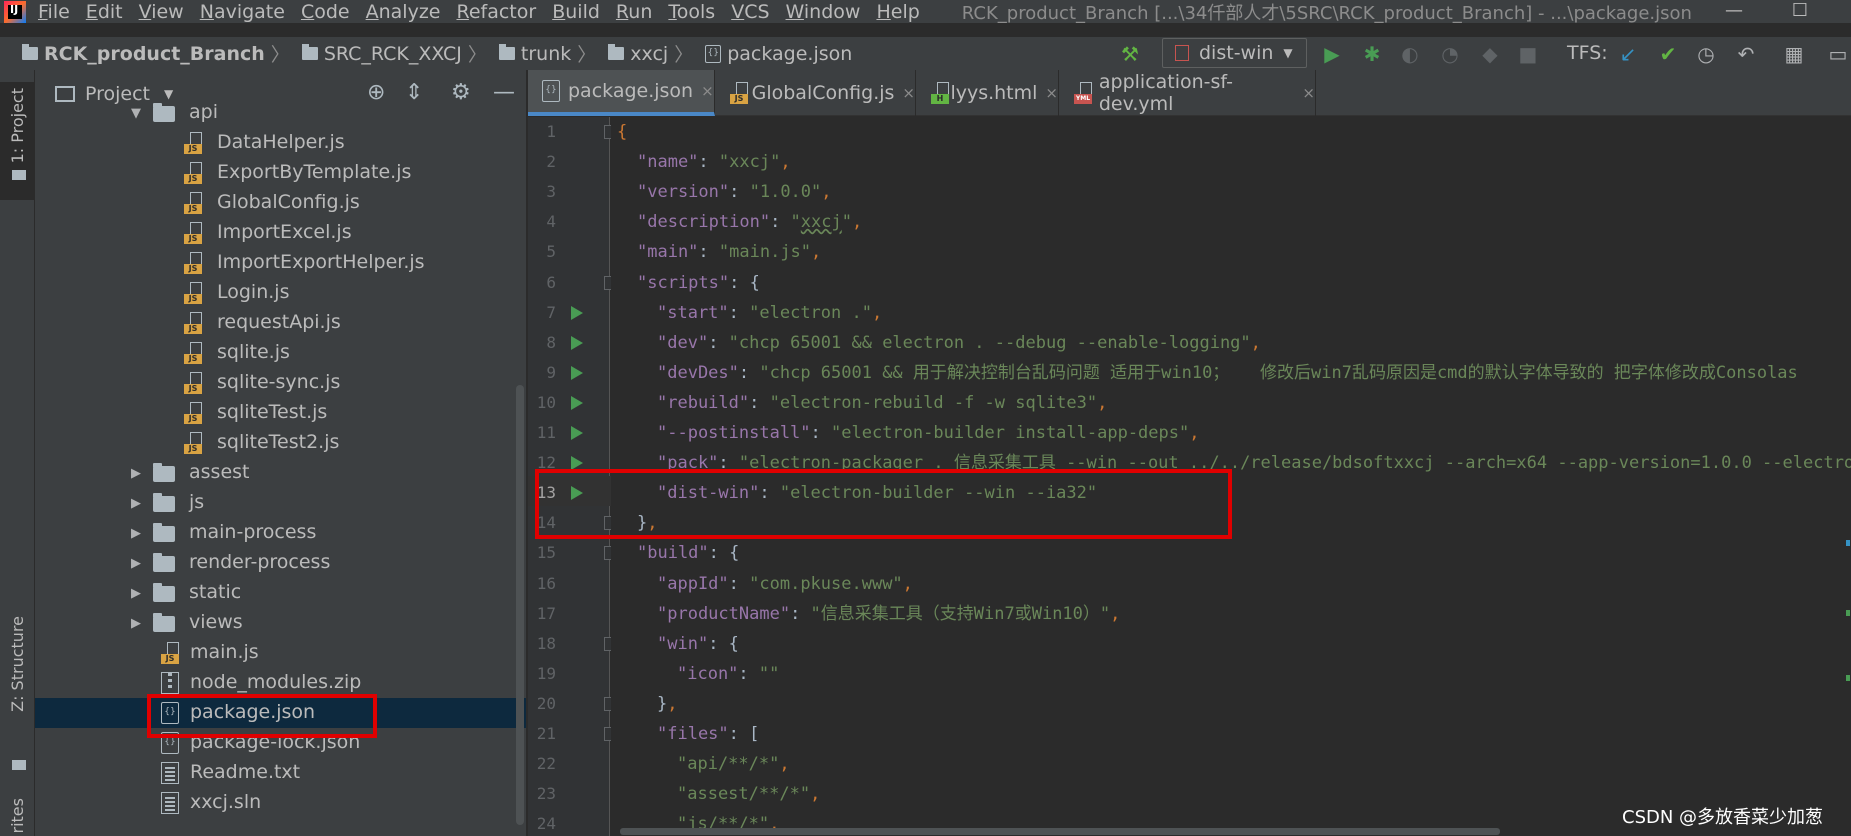  Describe the element at coordinates (1668, 54) in the screenshot. I see `commit-icon: ✔` at that location.